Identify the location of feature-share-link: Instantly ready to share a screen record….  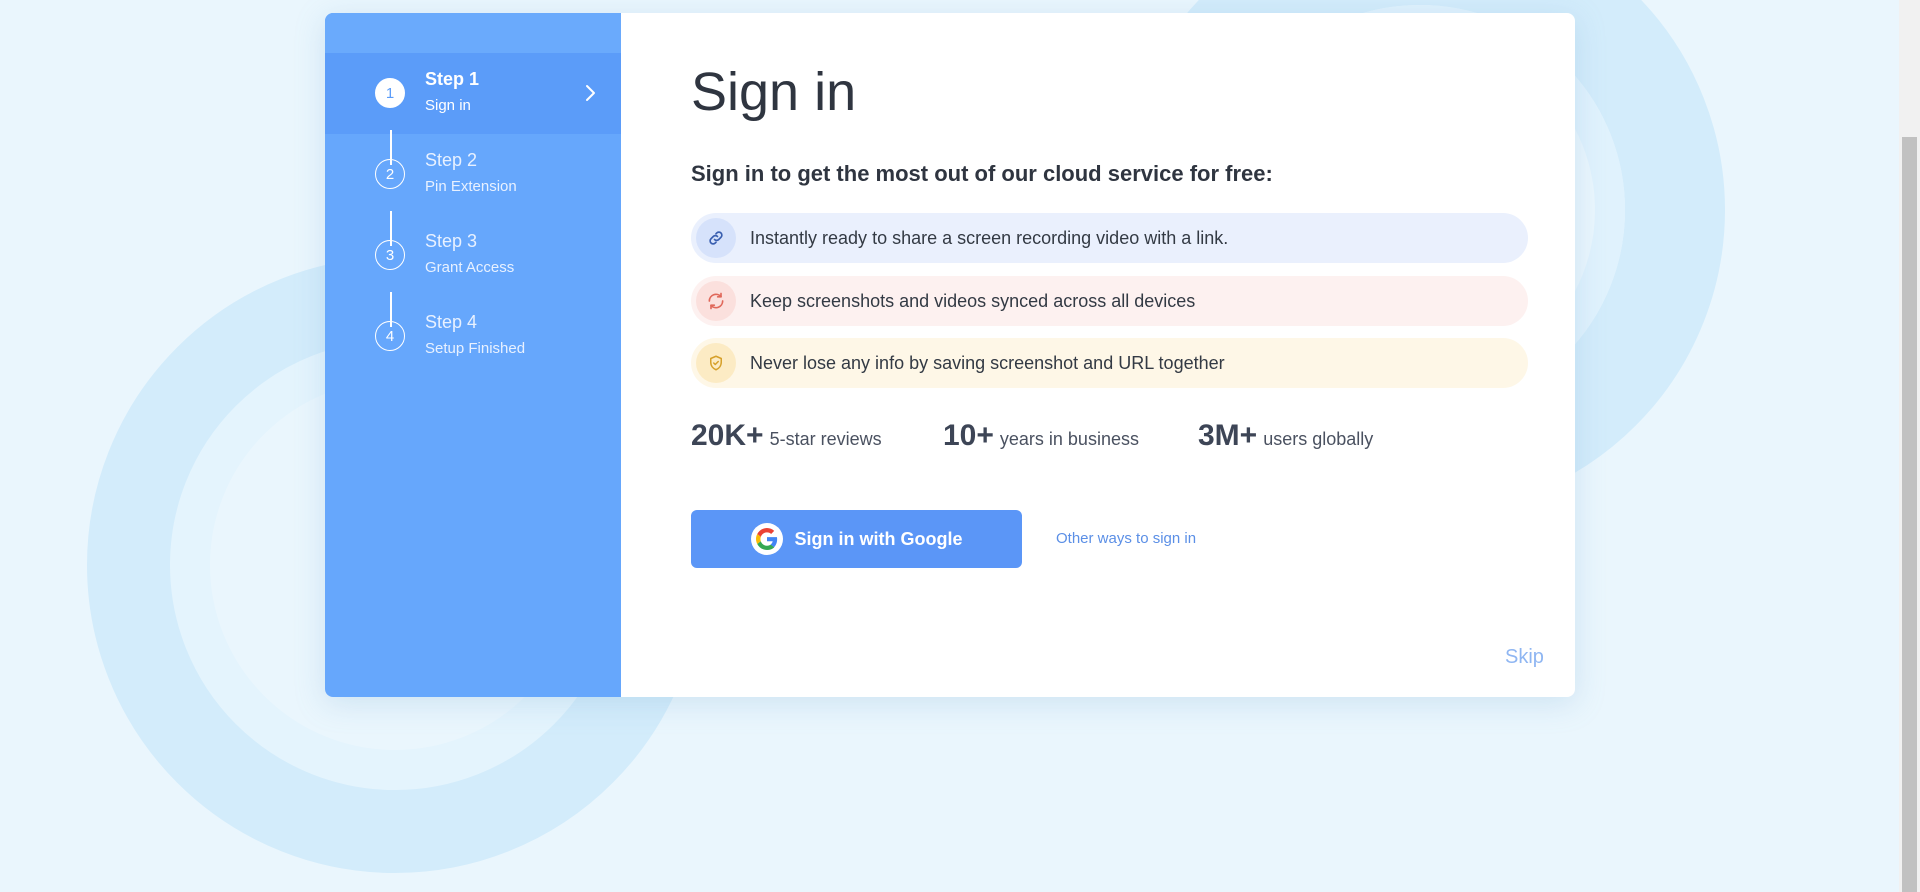
(1109, 238).